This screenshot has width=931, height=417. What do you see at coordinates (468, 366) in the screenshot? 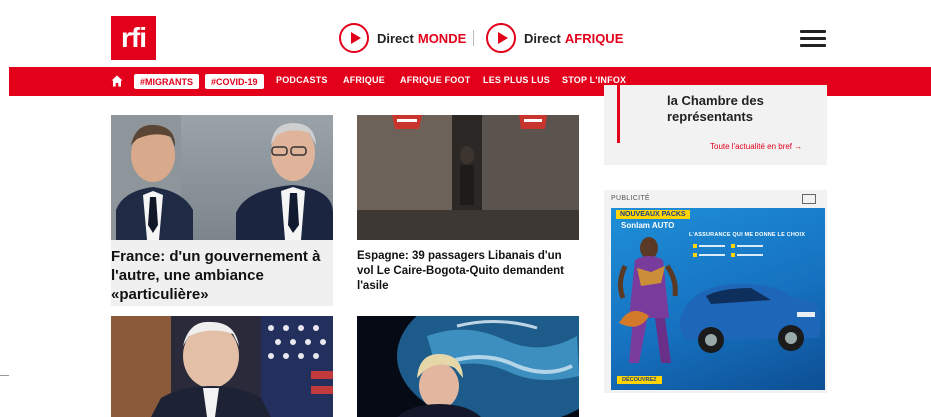
I see `article-image-johnson` at bounding box center [468, 366].